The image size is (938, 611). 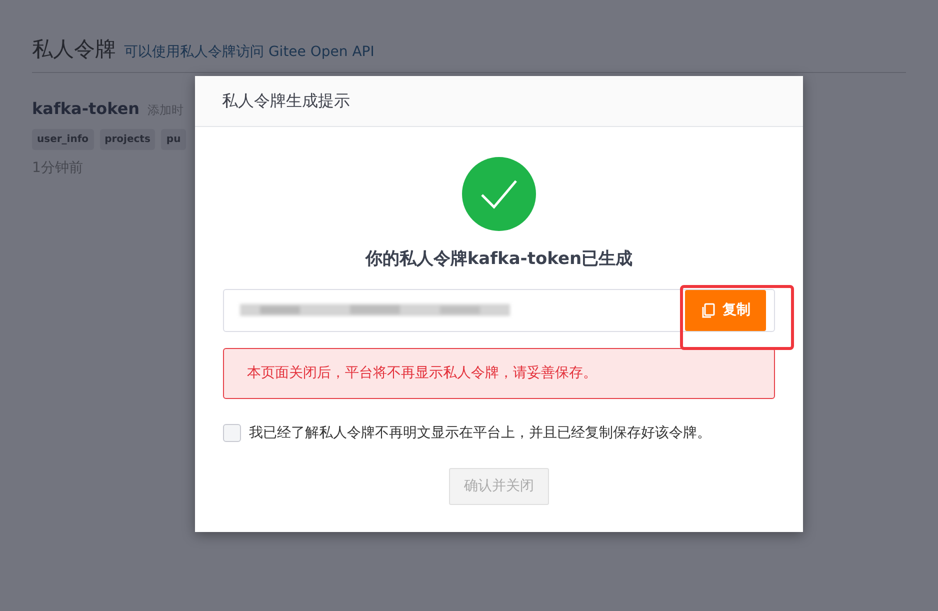 I want to click on acknowledge-label: 我已经了解私人令牌不再明文显示在平台上，并且已经复制保存好该令牌。, so click(x=480, y=433).